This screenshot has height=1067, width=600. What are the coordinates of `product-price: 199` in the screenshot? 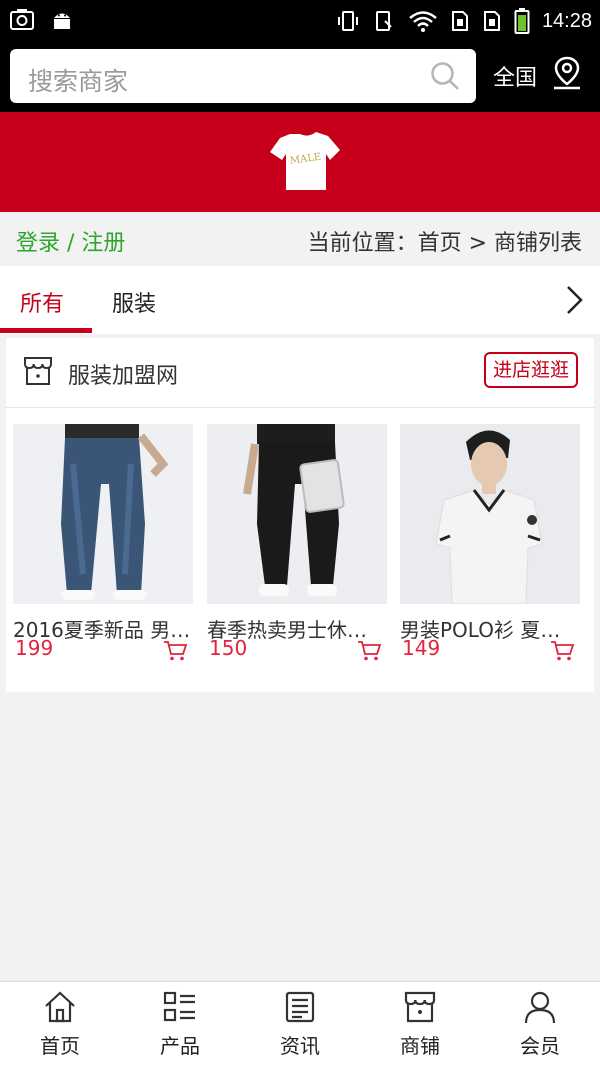 It's located at (34, 648).